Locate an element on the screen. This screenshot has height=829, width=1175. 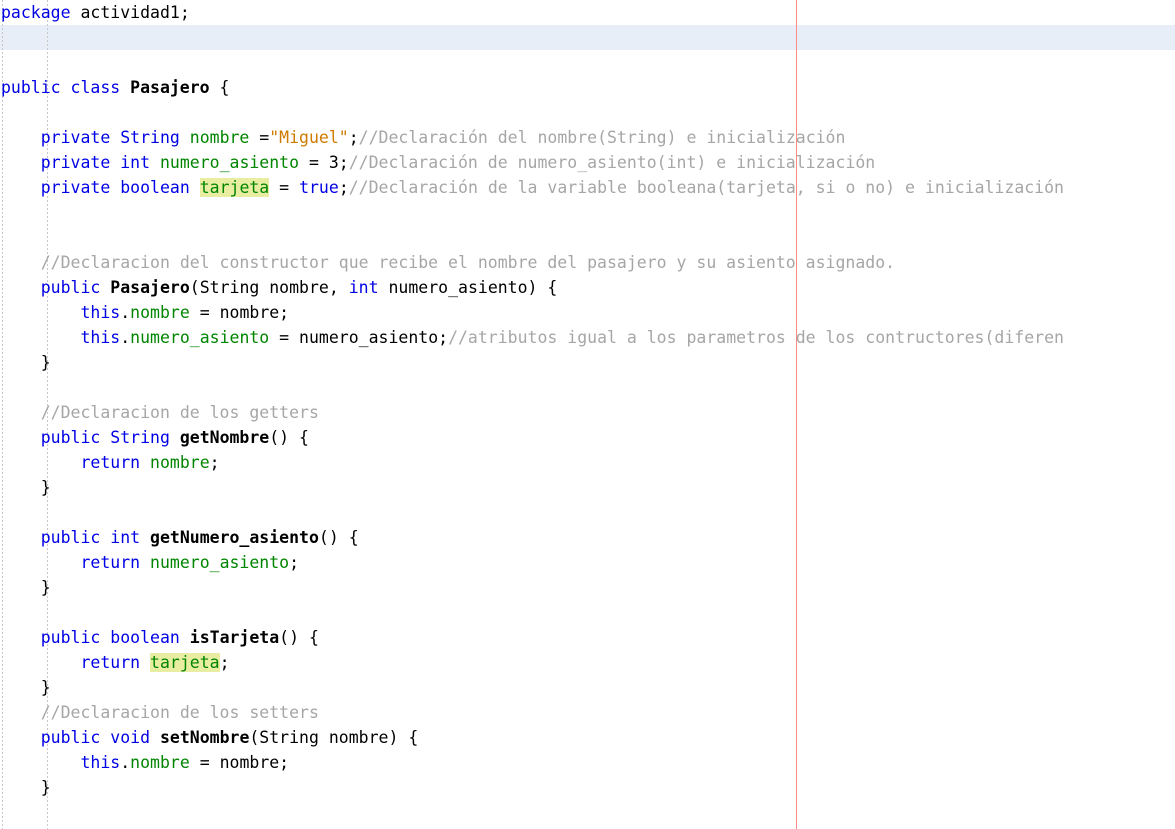
code-token: public class is located at coordinates (66, 87).